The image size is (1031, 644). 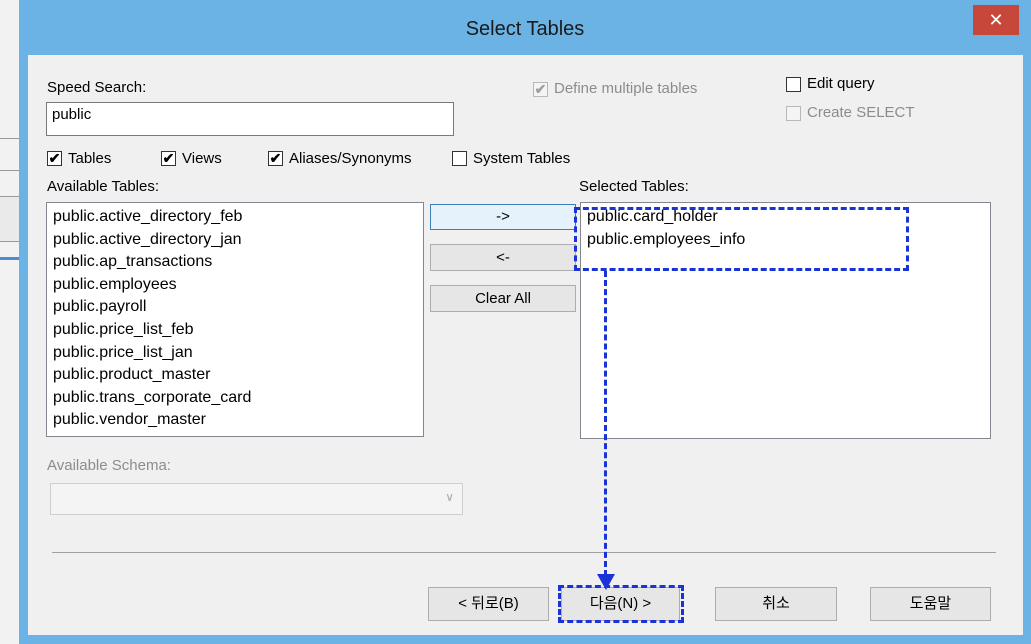 What do you see at coordinates (235, 240) in the screenshot?
I see `list-item: public.active_directory_jan` at bounding box center [235, 240].